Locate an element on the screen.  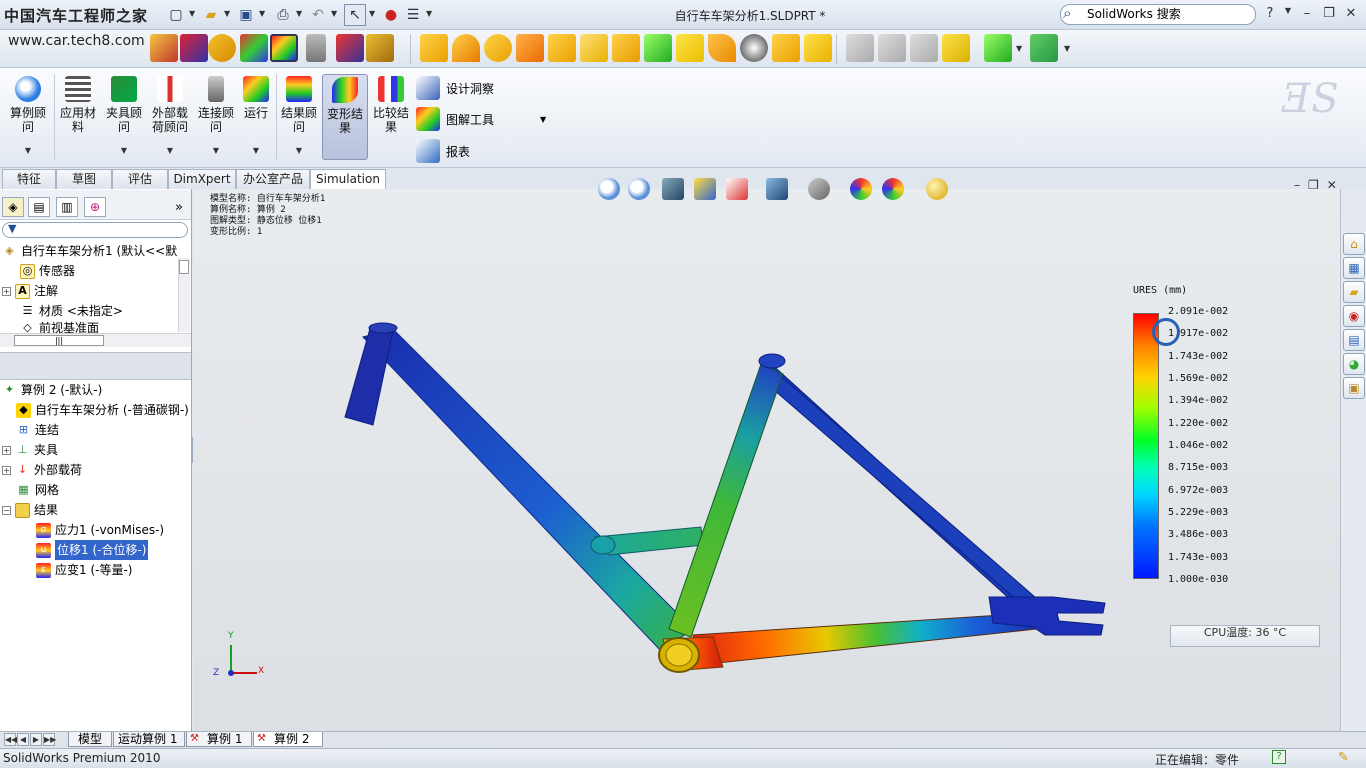
next-tab-icon: ▶ is located at coordinates (36, 739).